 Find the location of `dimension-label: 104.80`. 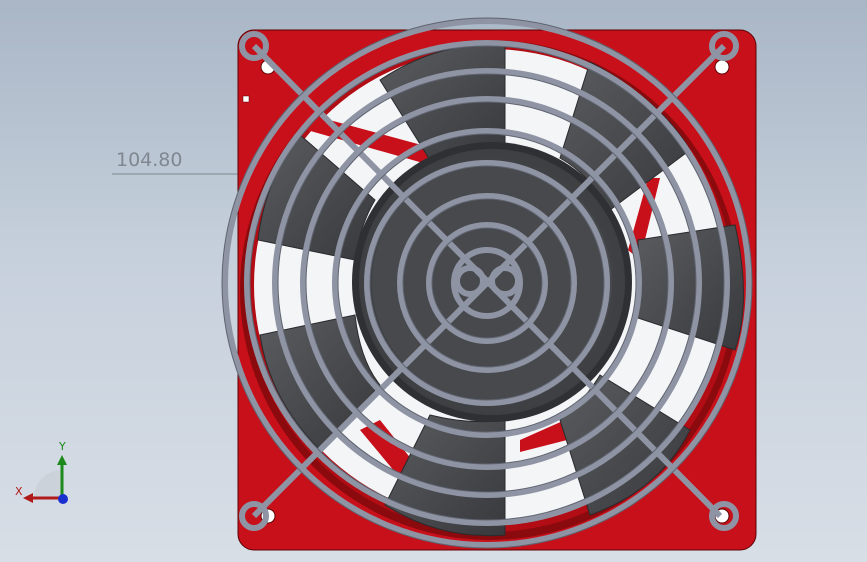

dimension-label: 104.80 is located at coordinates (149, 160).